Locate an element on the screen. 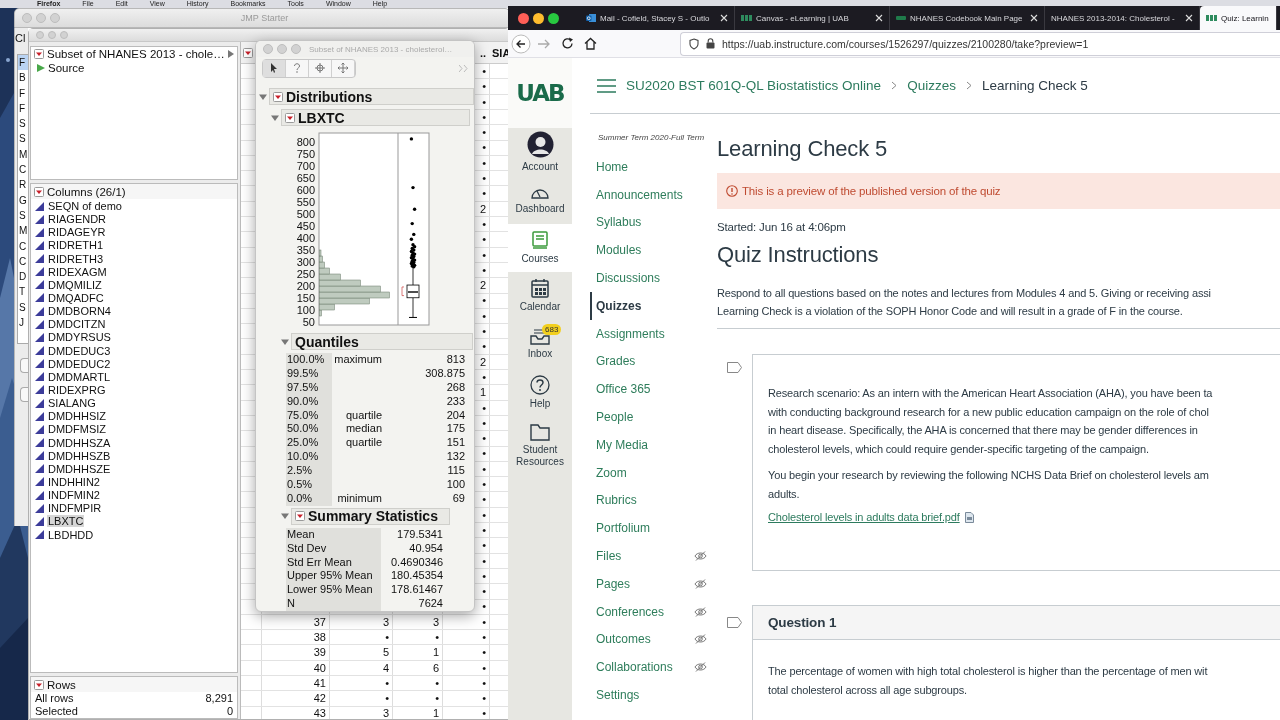  column-name: DMQADFC is located at coordinates (76, 298).